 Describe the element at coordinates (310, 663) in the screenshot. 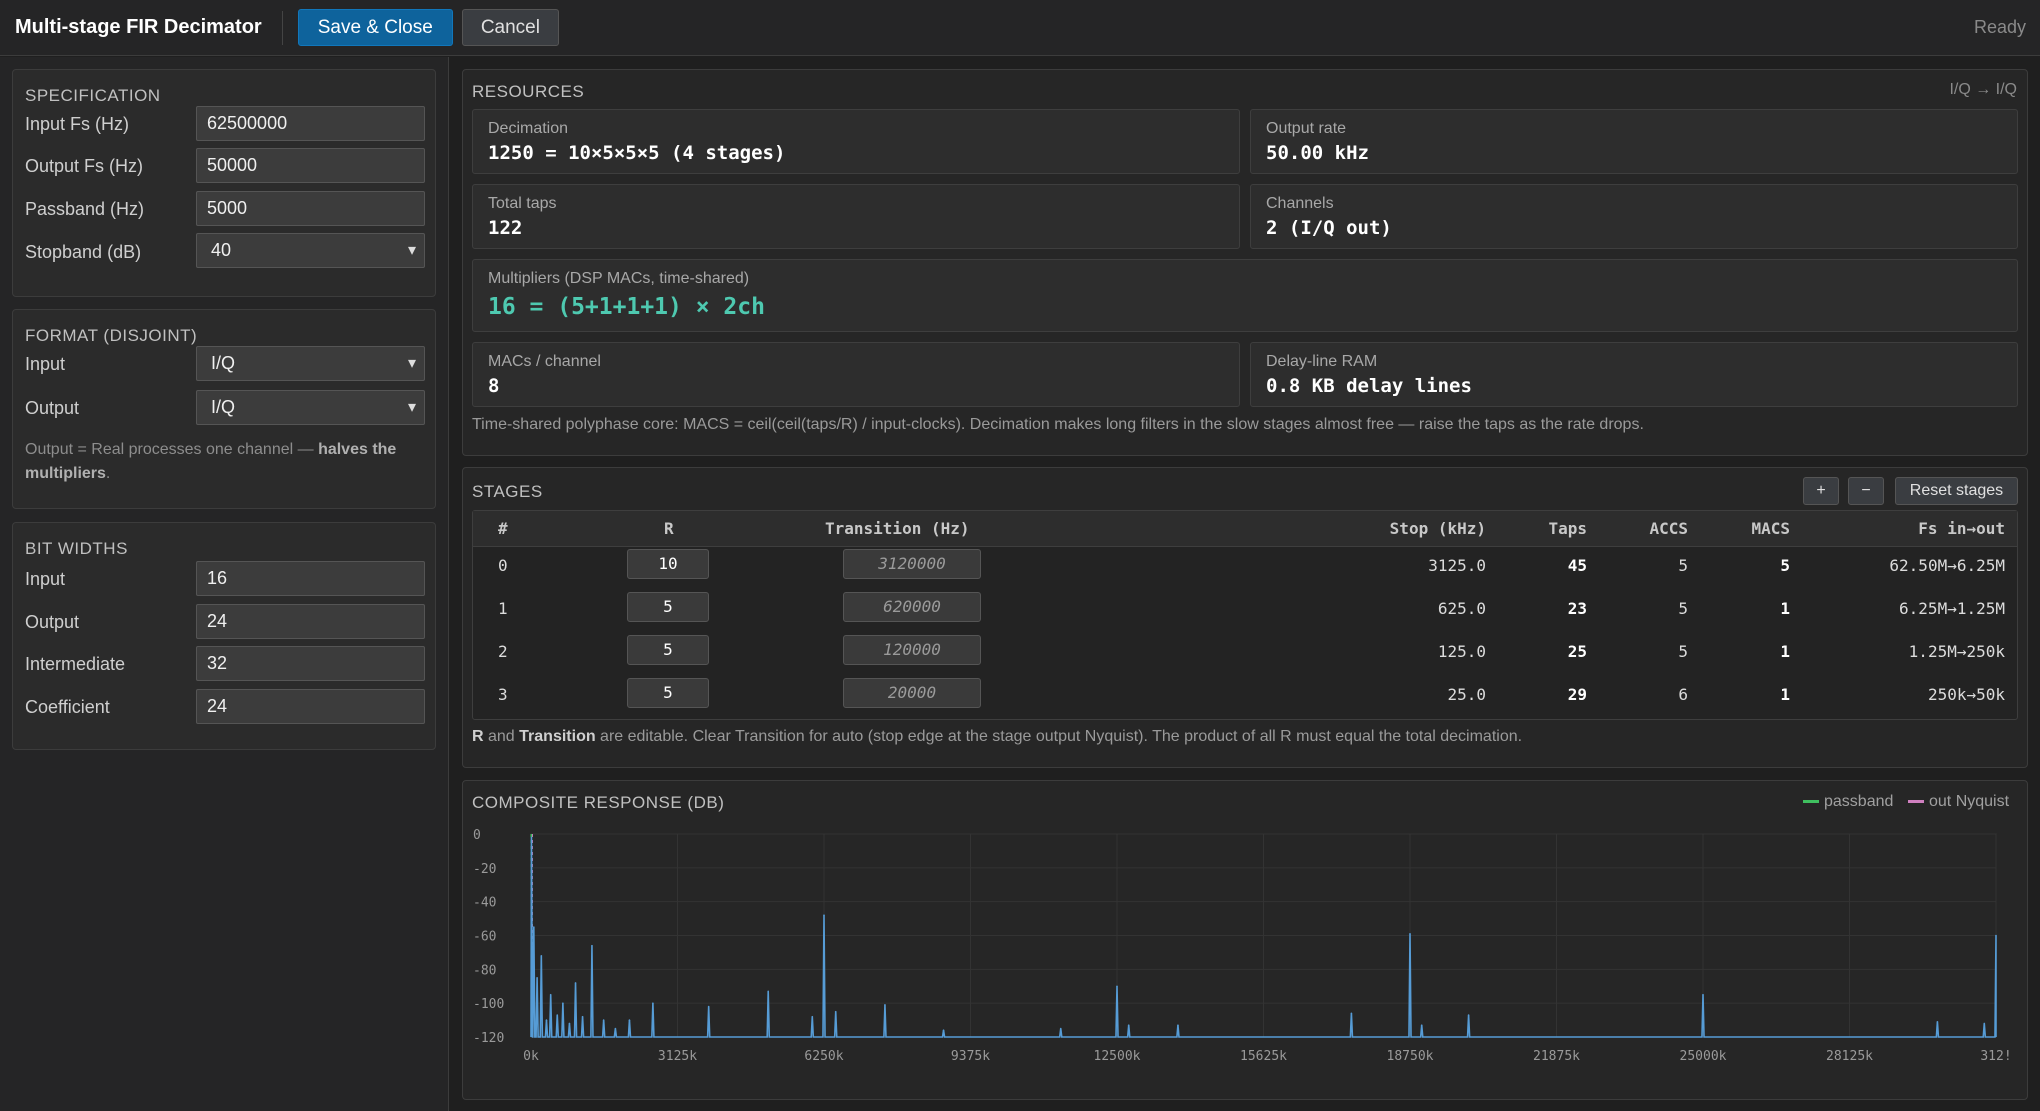

I see `bw-intermediate-field: 32` at that location.